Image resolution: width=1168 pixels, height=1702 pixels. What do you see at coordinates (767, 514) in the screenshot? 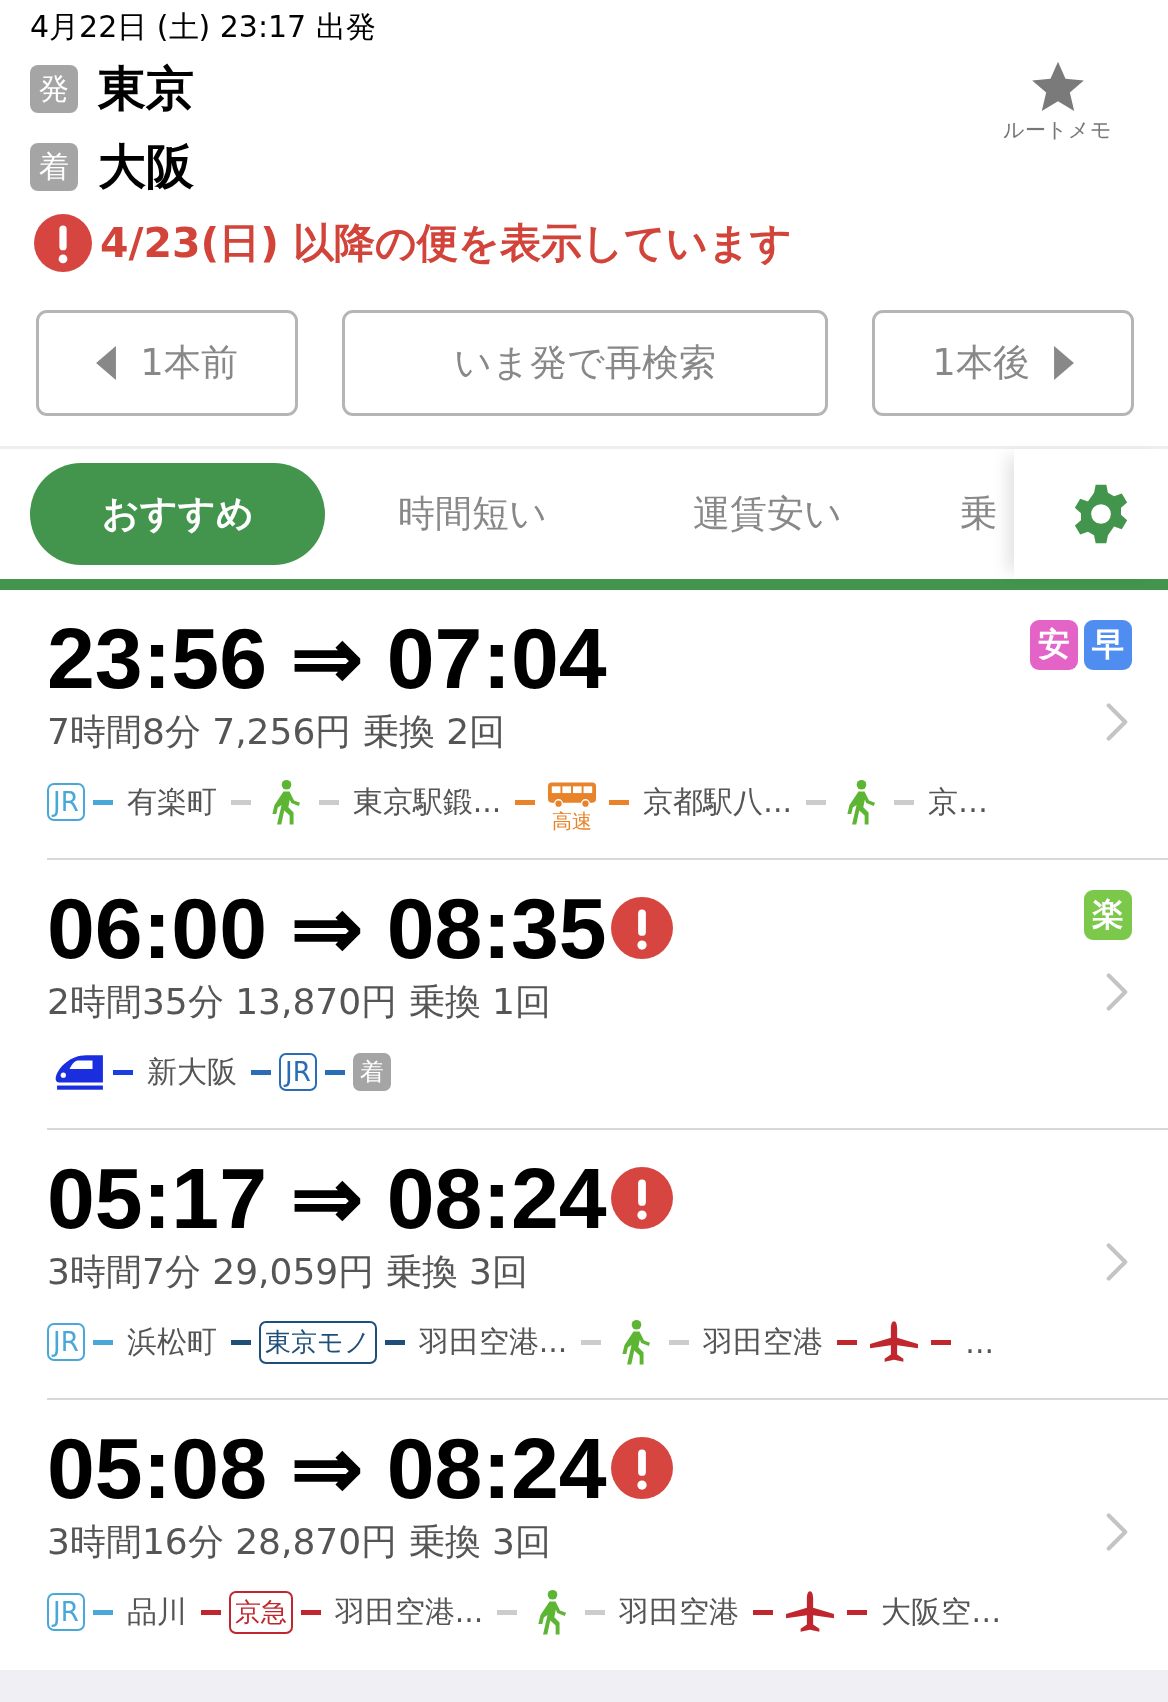
I see `sort-tab: 運賃安い` at bounding box center [767, 514].